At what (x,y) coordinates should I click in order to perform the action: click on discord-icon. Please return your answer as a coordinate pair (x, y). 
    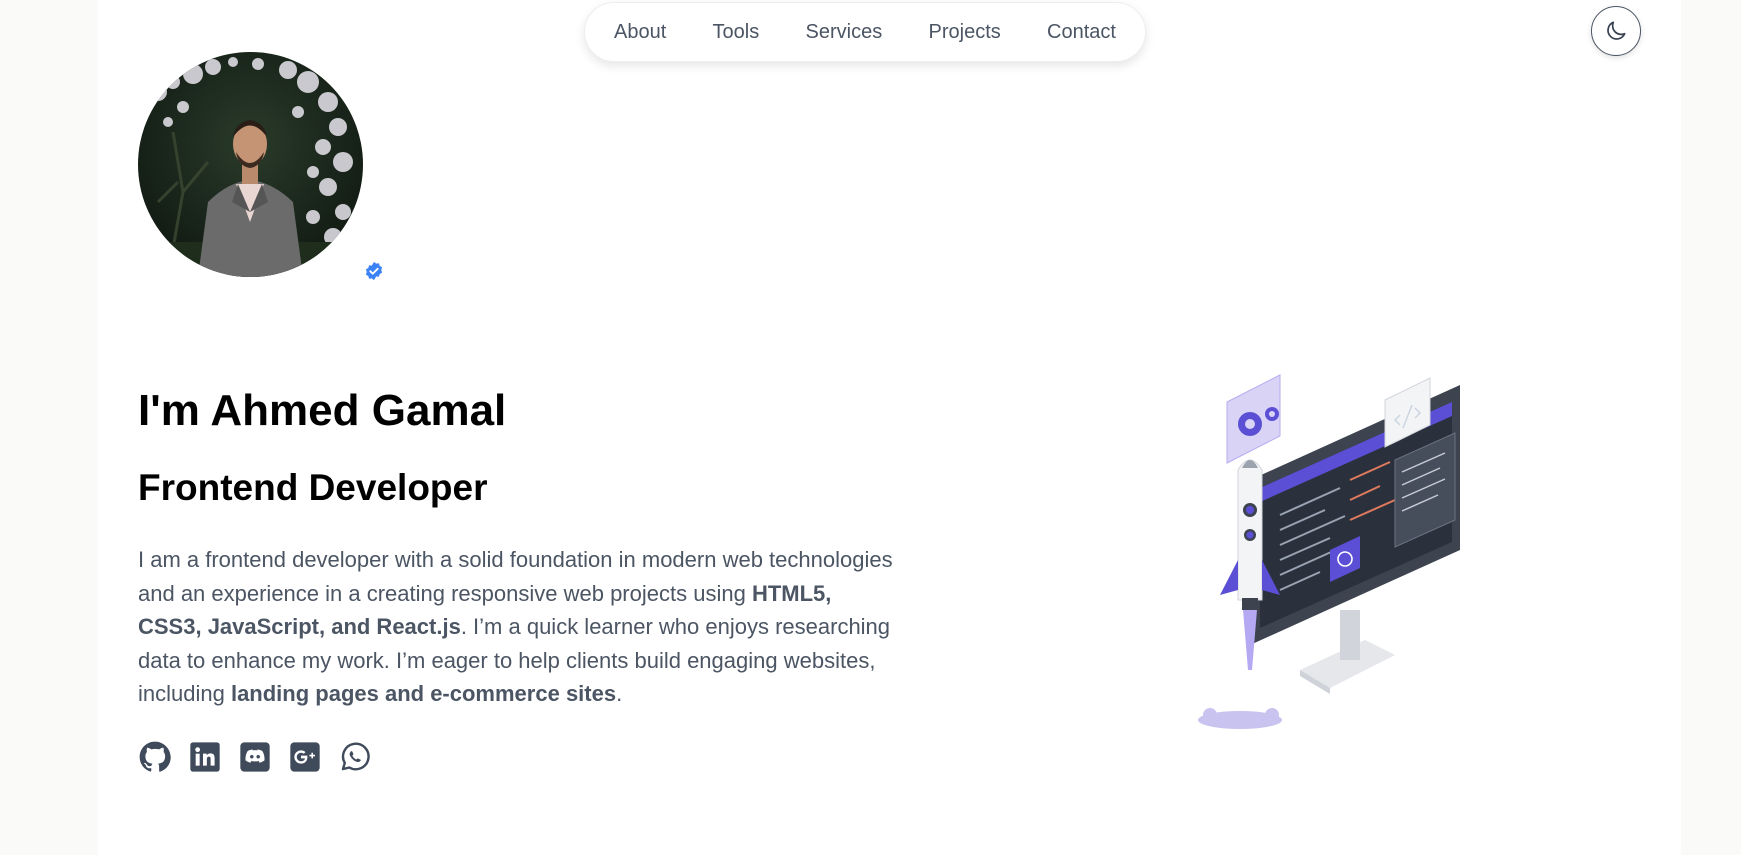
    Looking at the image, I should click on (255, 757).